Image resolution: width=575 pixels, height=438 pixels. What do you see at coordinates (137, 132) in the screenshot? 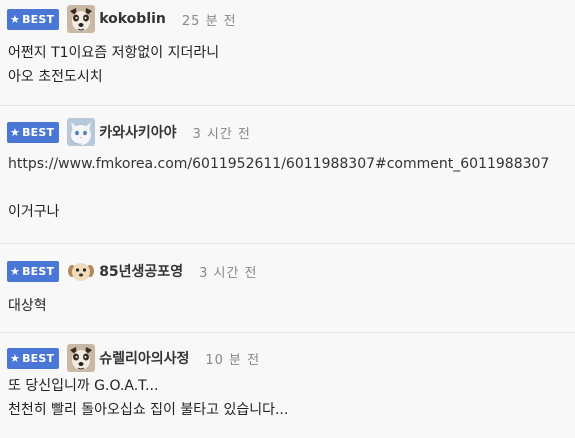
I see `nickname: 카와사키아야` at bounding box center [137, 132].